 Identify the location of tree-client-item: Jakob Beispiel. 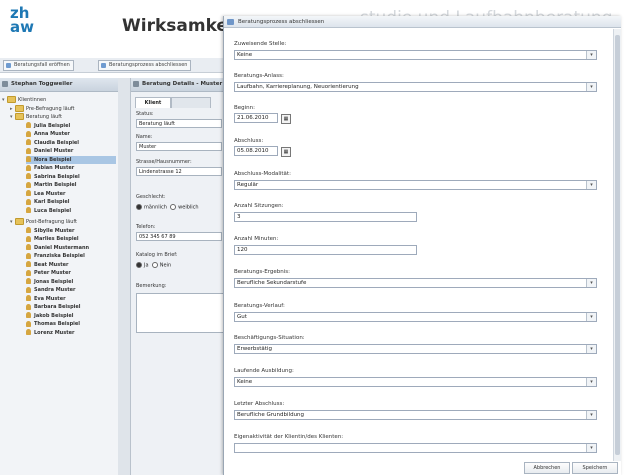
(71, 316).